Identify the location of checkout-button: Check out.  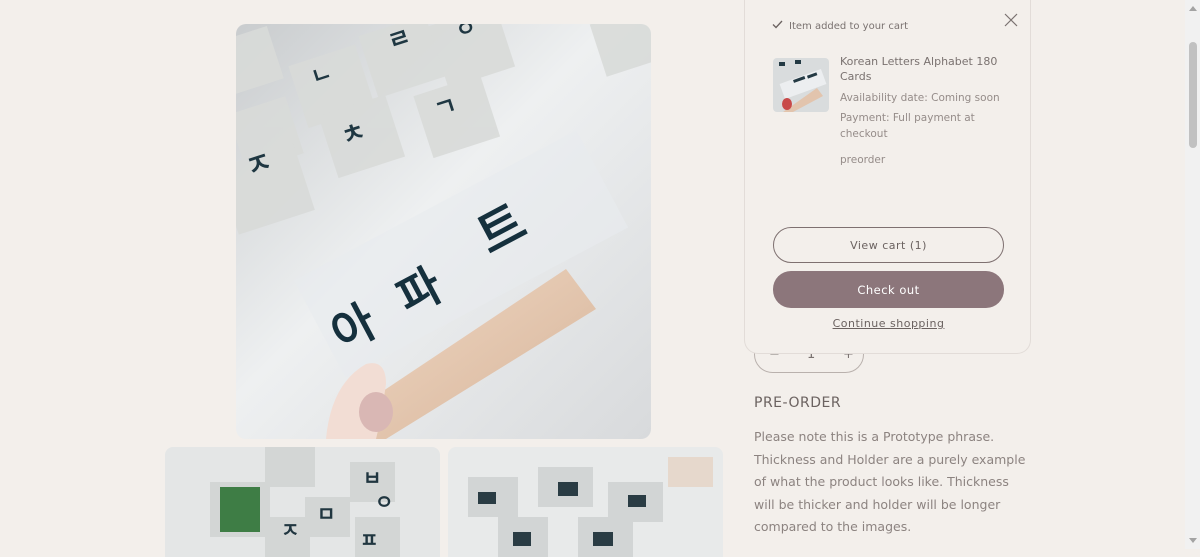
(888, 289).